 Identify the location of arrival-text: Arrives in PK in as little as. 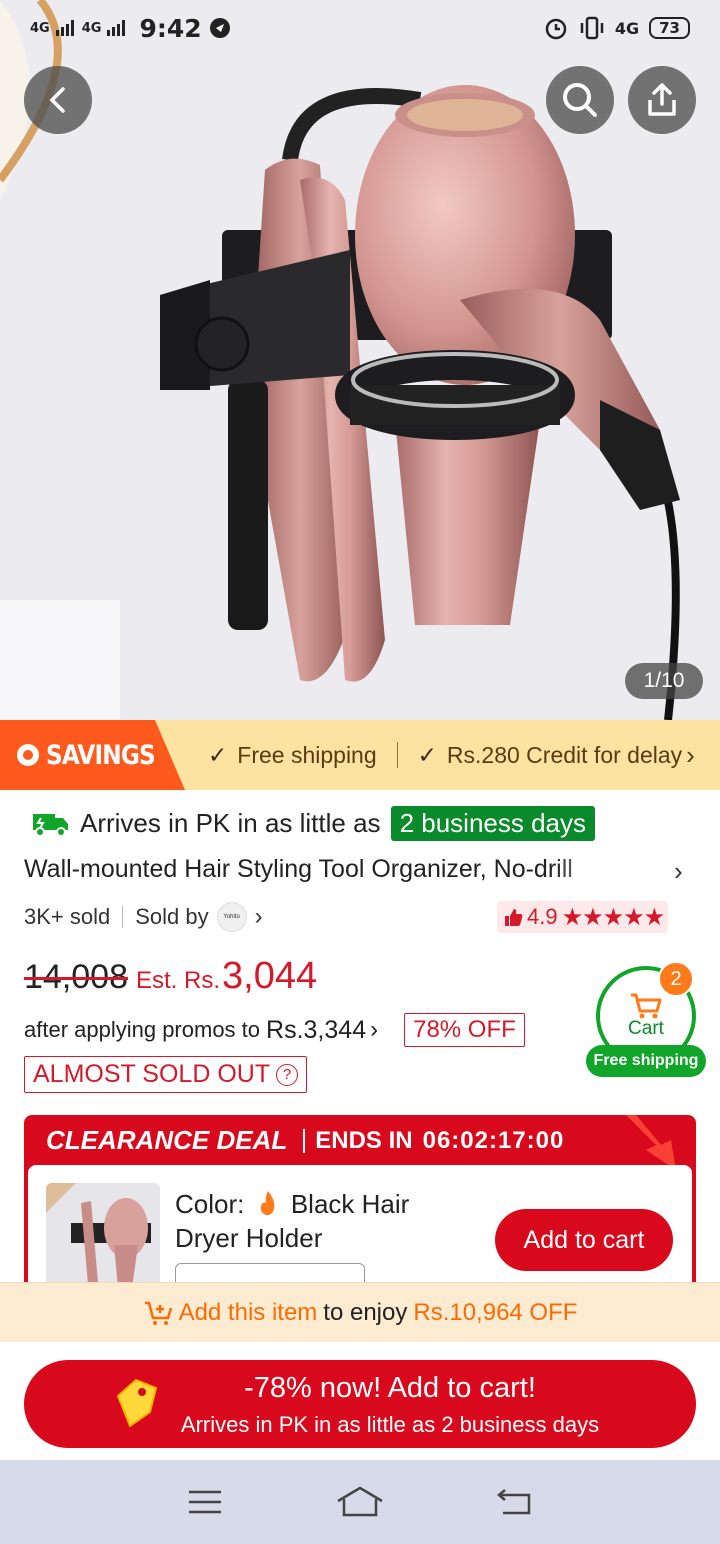
(230, 823).